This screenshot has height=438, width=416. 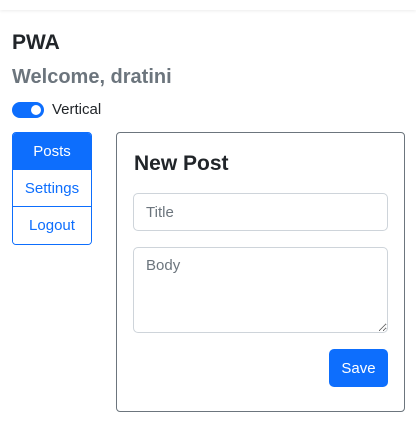 I want to click on nav-item-settings: Settings, so click(x=52, y=188).